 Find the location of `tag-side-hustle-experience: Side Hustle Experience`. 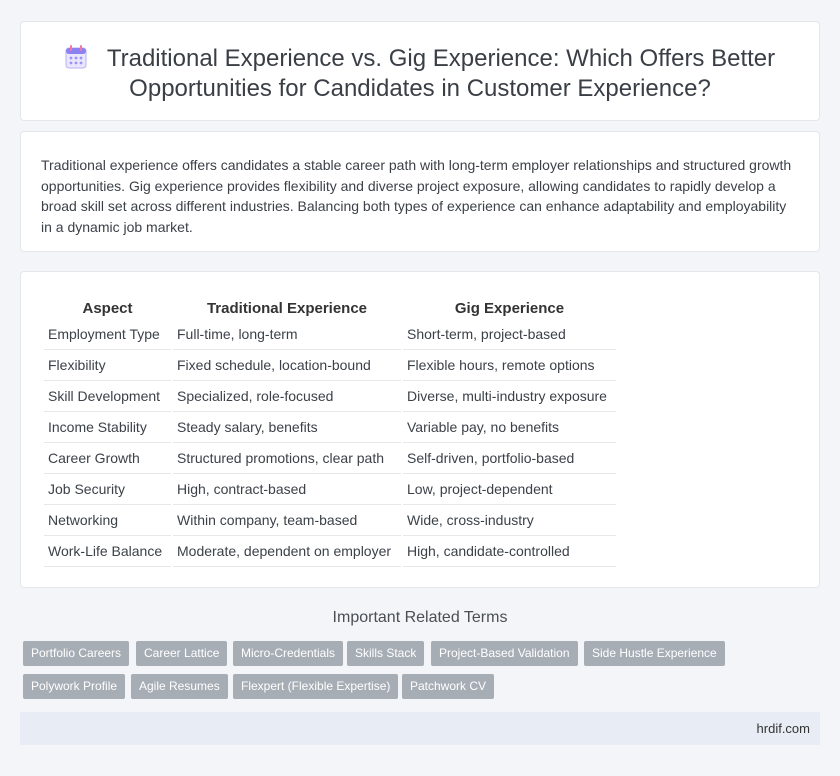

tag-side-hustle-experience: Side Hustle Experience is located at coordinates (654, 653).